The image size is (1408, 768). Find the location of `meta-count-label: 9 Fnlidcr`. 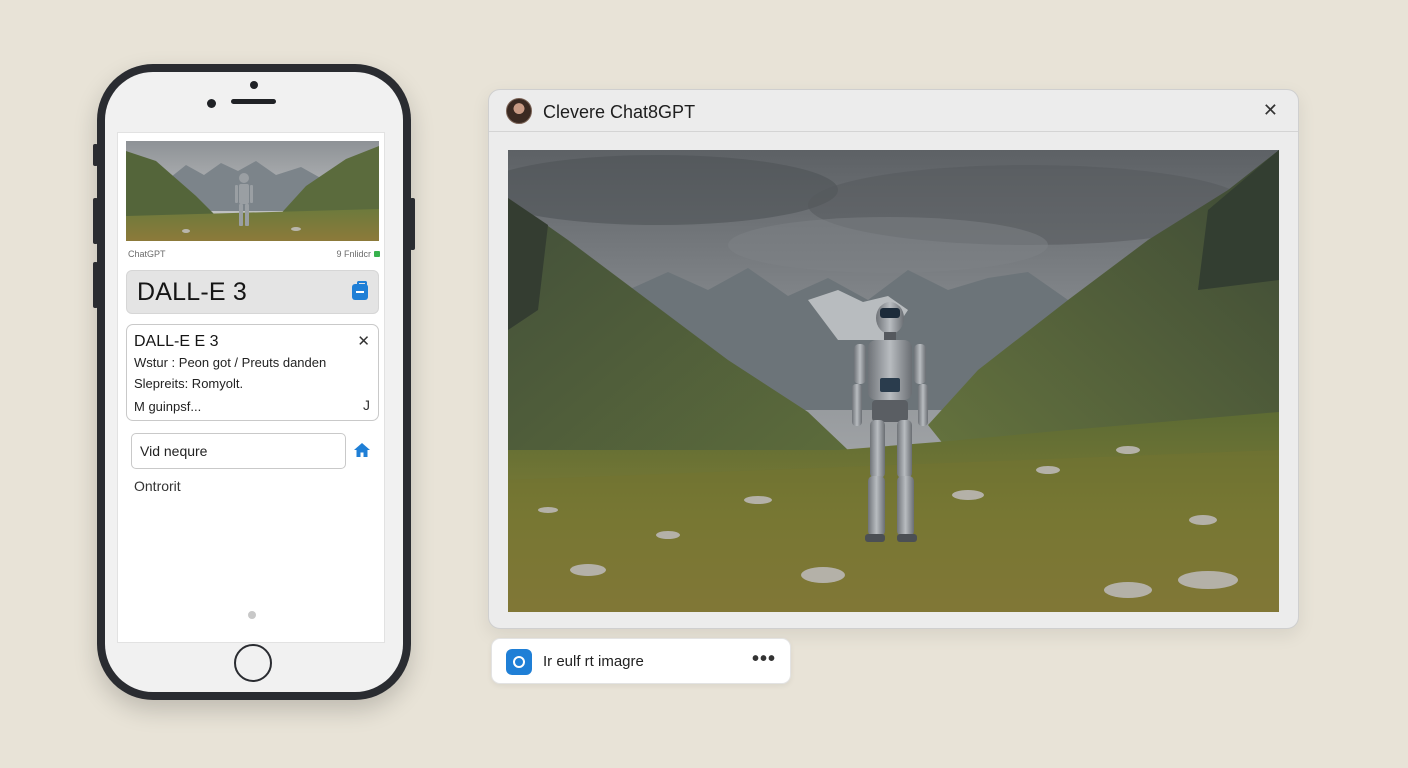

meta-count-label: 9 Fnlidcr is located at coordinates (353, 254).